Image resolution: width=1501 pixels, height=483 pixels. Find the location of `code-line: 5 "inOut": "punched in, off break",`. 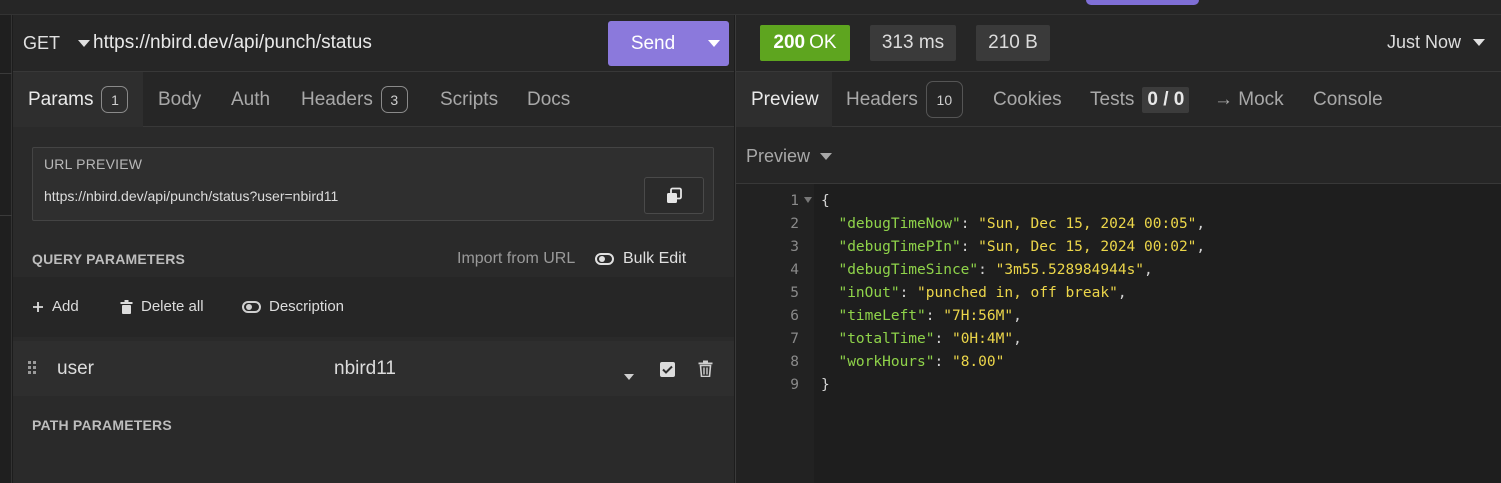

code-line: 5 "inOut": "punched in, off break", is located at coordinates (1118, 296).